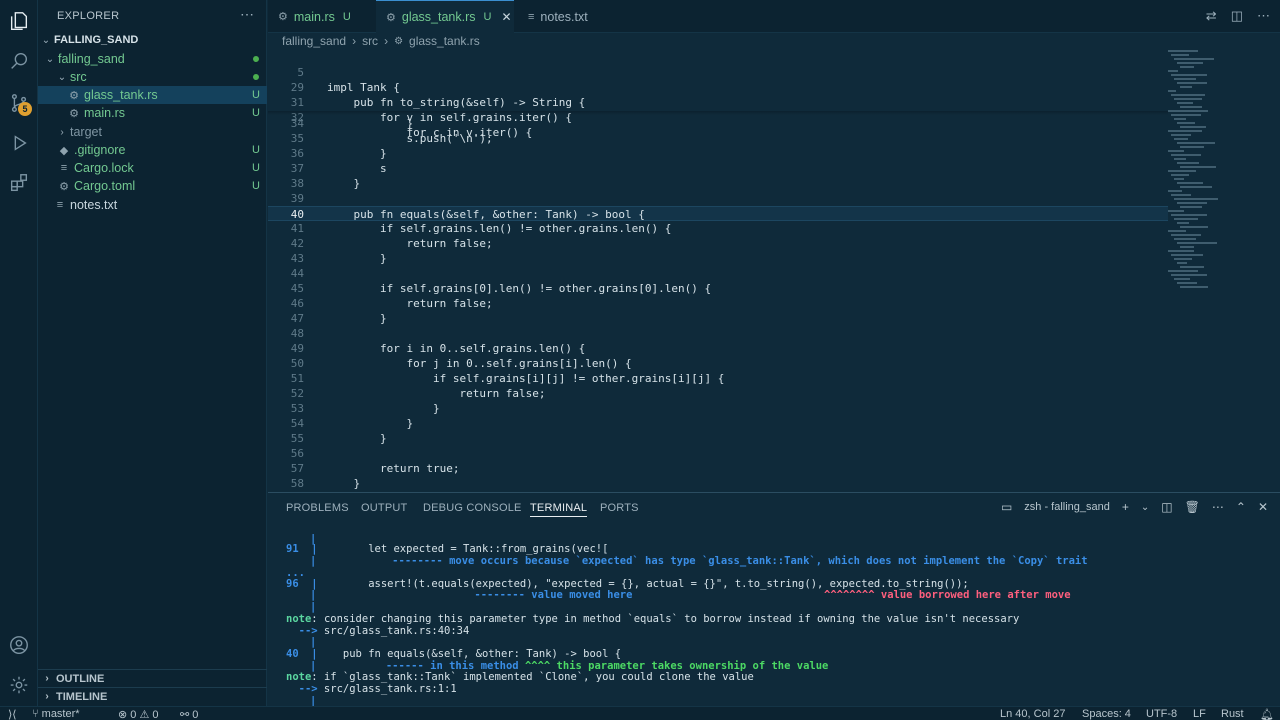  I want to click on branch-status: ⑂ master*, so click(56, 714).